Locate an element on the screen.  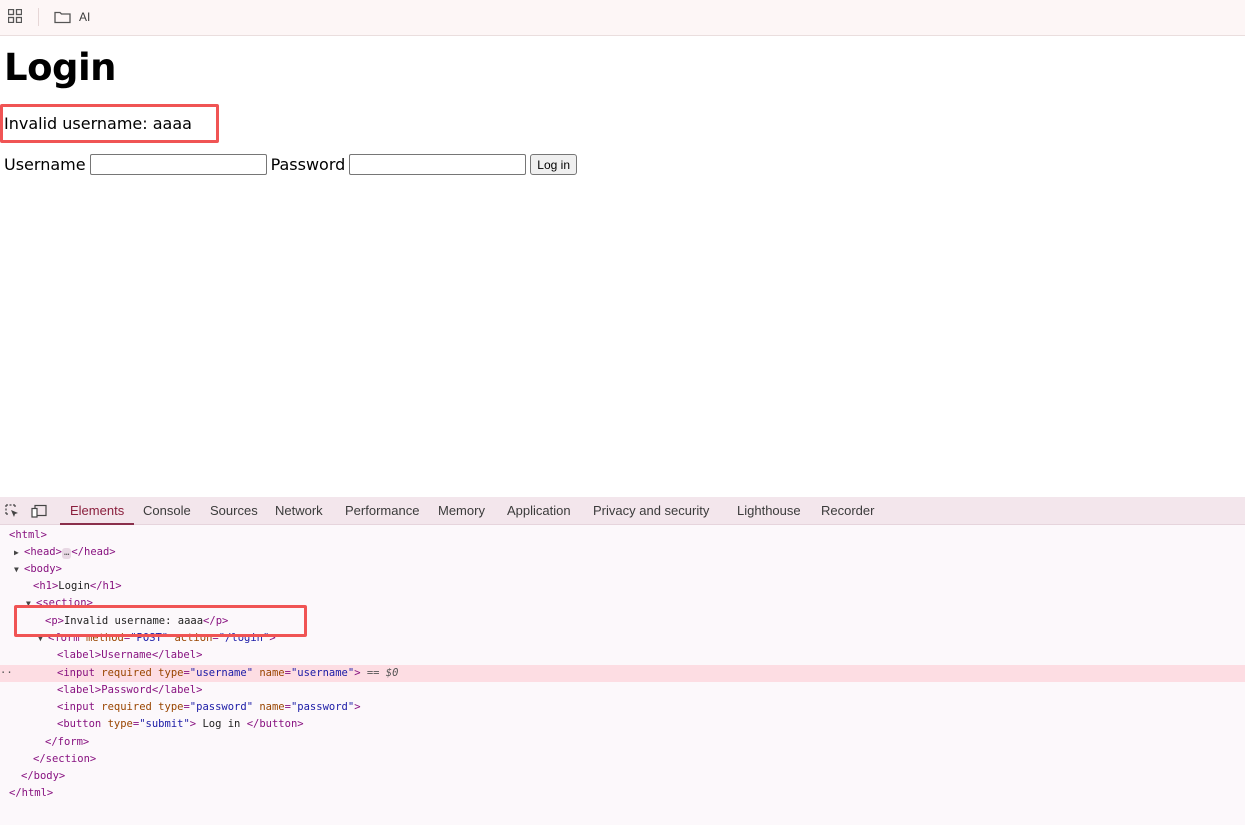
tab-privacy-and-security: Privacy and security is located at coordinates (651, 511).